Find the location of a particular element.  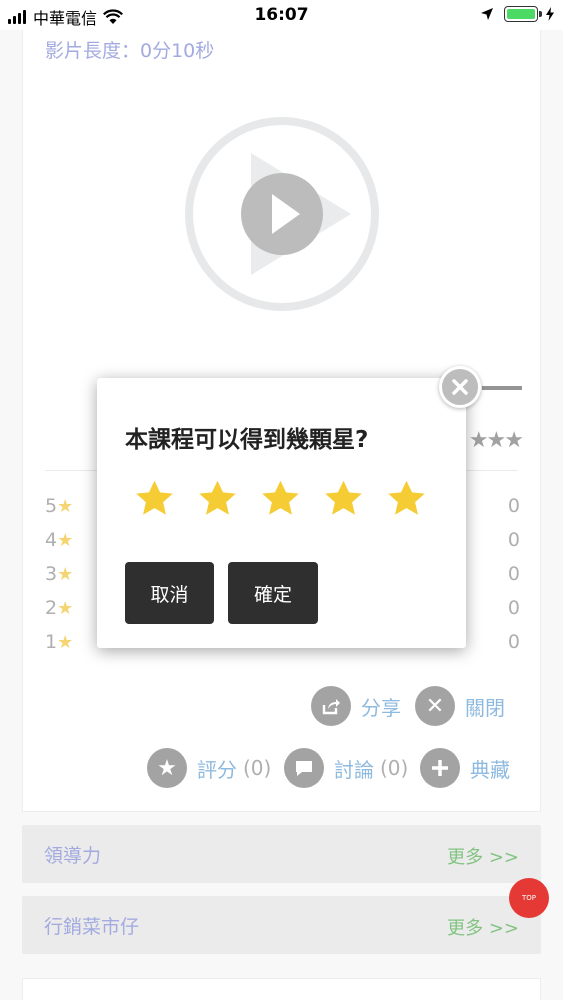

confirm-button: 確定 is located at coordinates (273, 593).